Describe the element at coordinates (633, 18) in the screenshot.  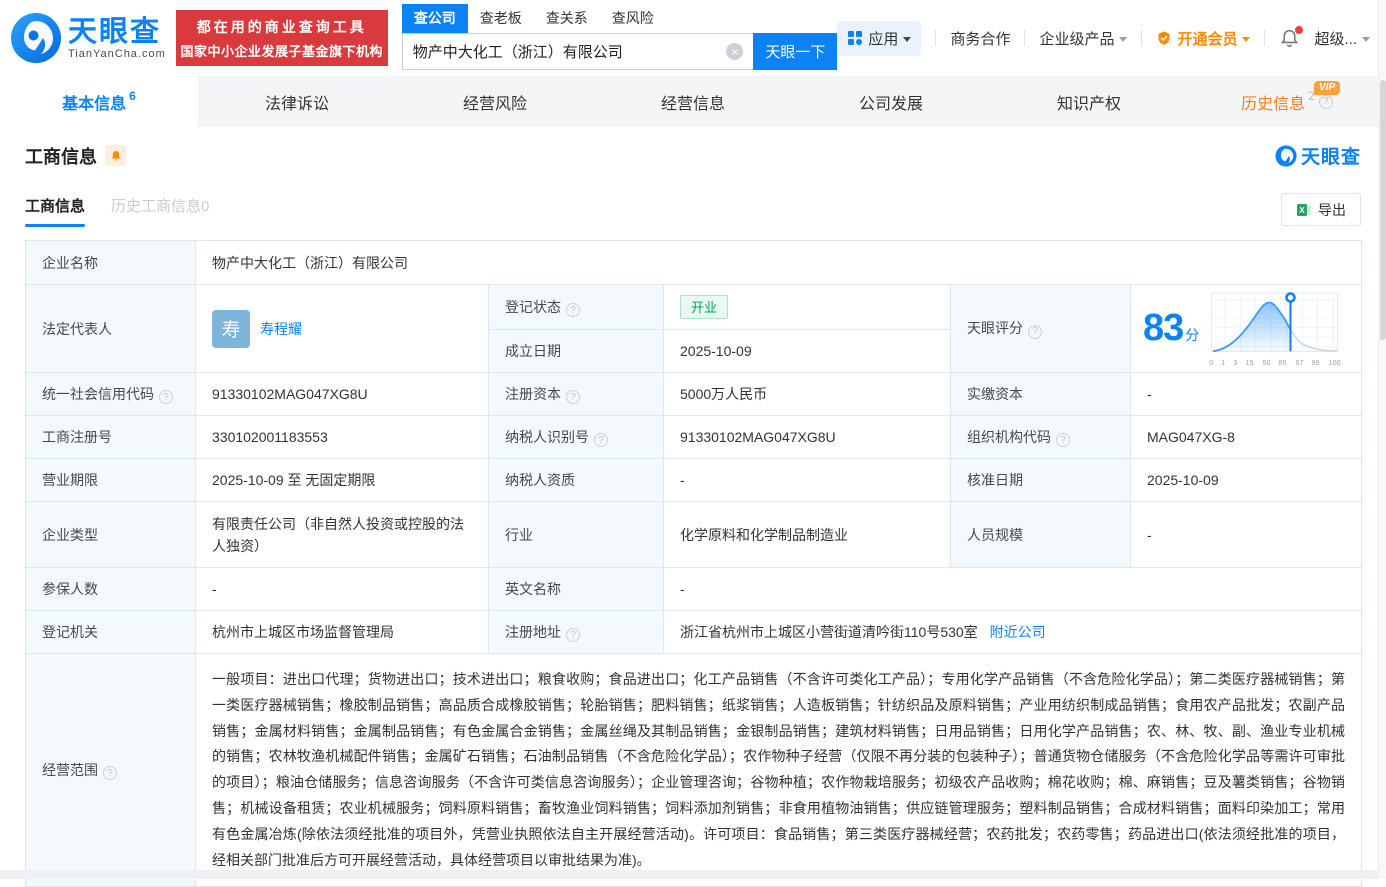
I see `search-tab-risk: 查风险` at that location.